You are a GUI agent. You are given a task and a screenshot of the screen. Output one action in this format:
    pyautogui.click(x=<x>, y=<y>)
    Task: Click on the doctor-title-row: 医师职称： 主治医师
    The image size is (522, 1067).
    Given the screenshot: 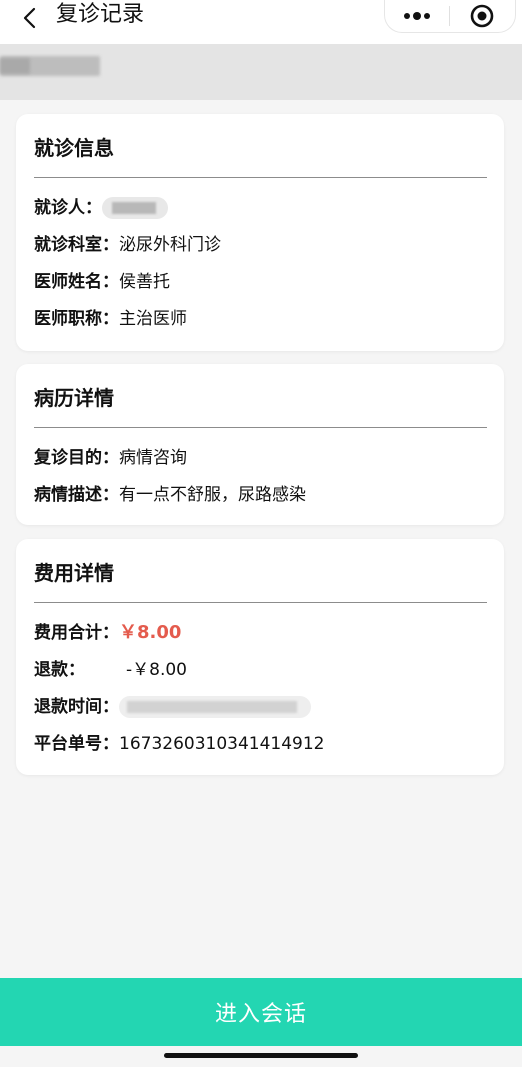 What is the action you would take?
    pyautogui.click(x=110, y=319)
    